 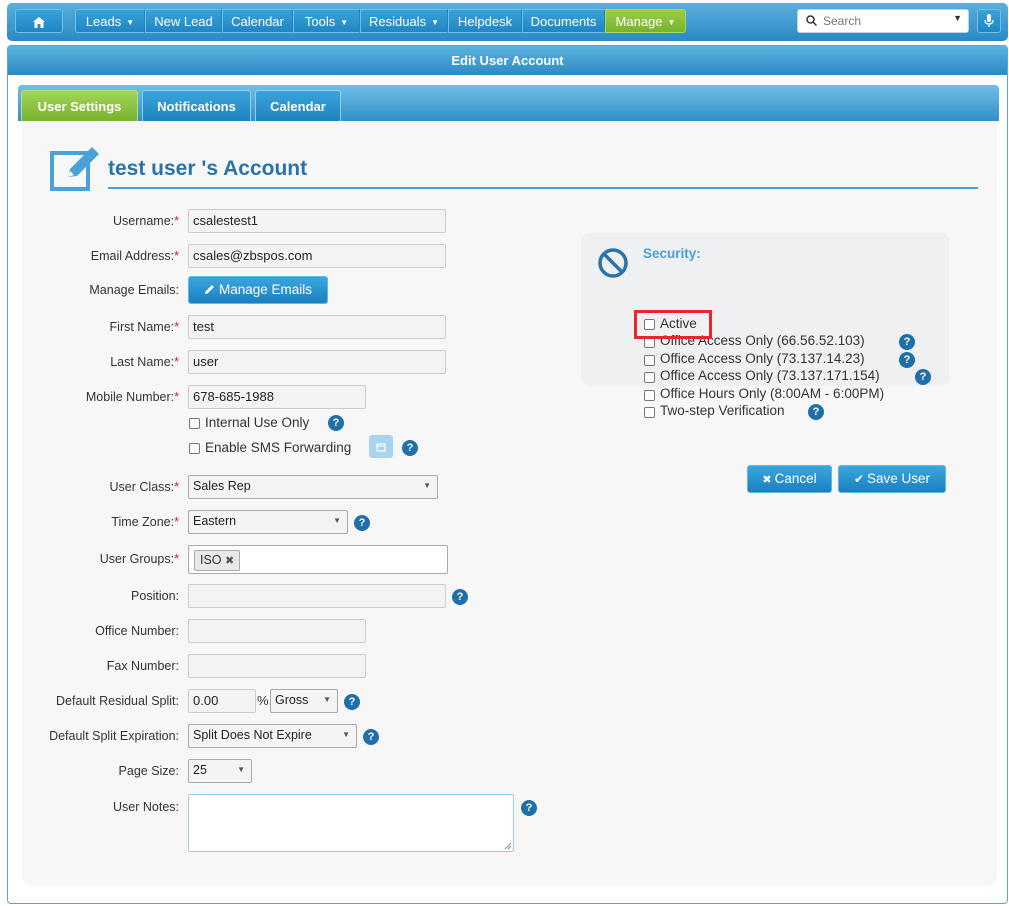 What do you see at coordinates (148, 771) in the screenshot?
I see `page-size-label: Page Size:` at bounding box center [148, 771].